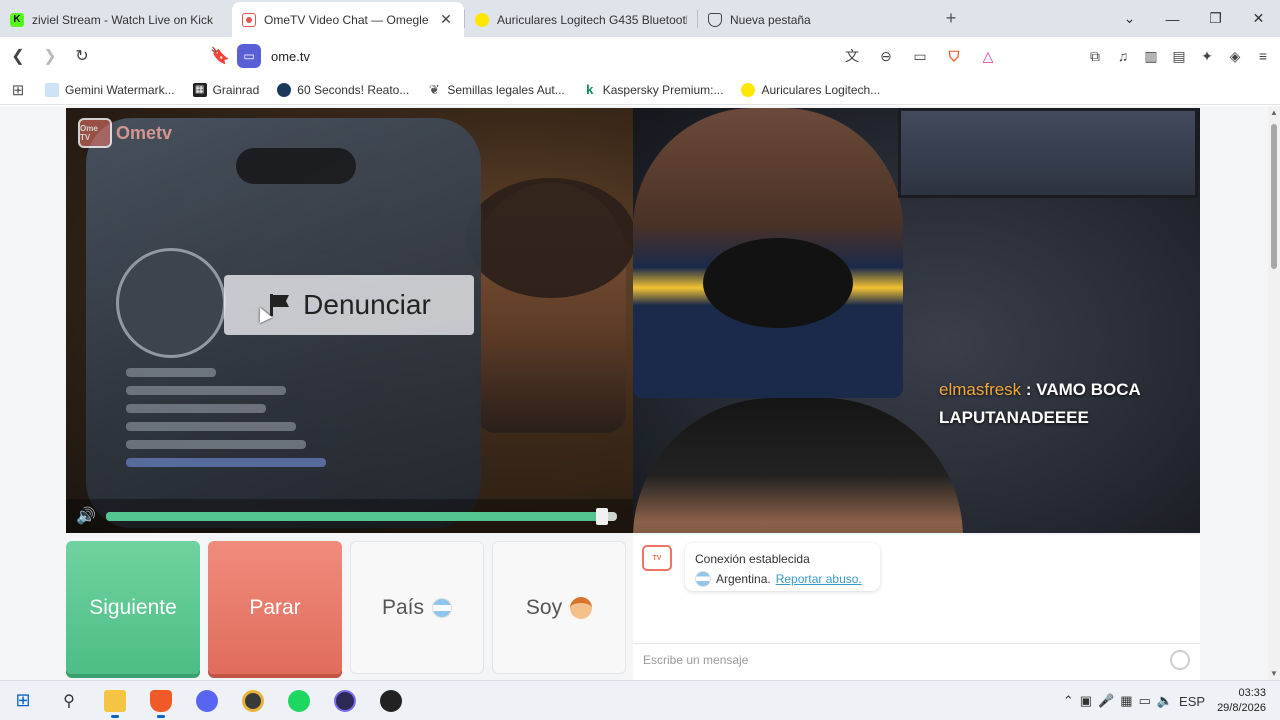  Describe the element at coordinates (778, 283) in the screenshot. I see `hair-shape` at that location.